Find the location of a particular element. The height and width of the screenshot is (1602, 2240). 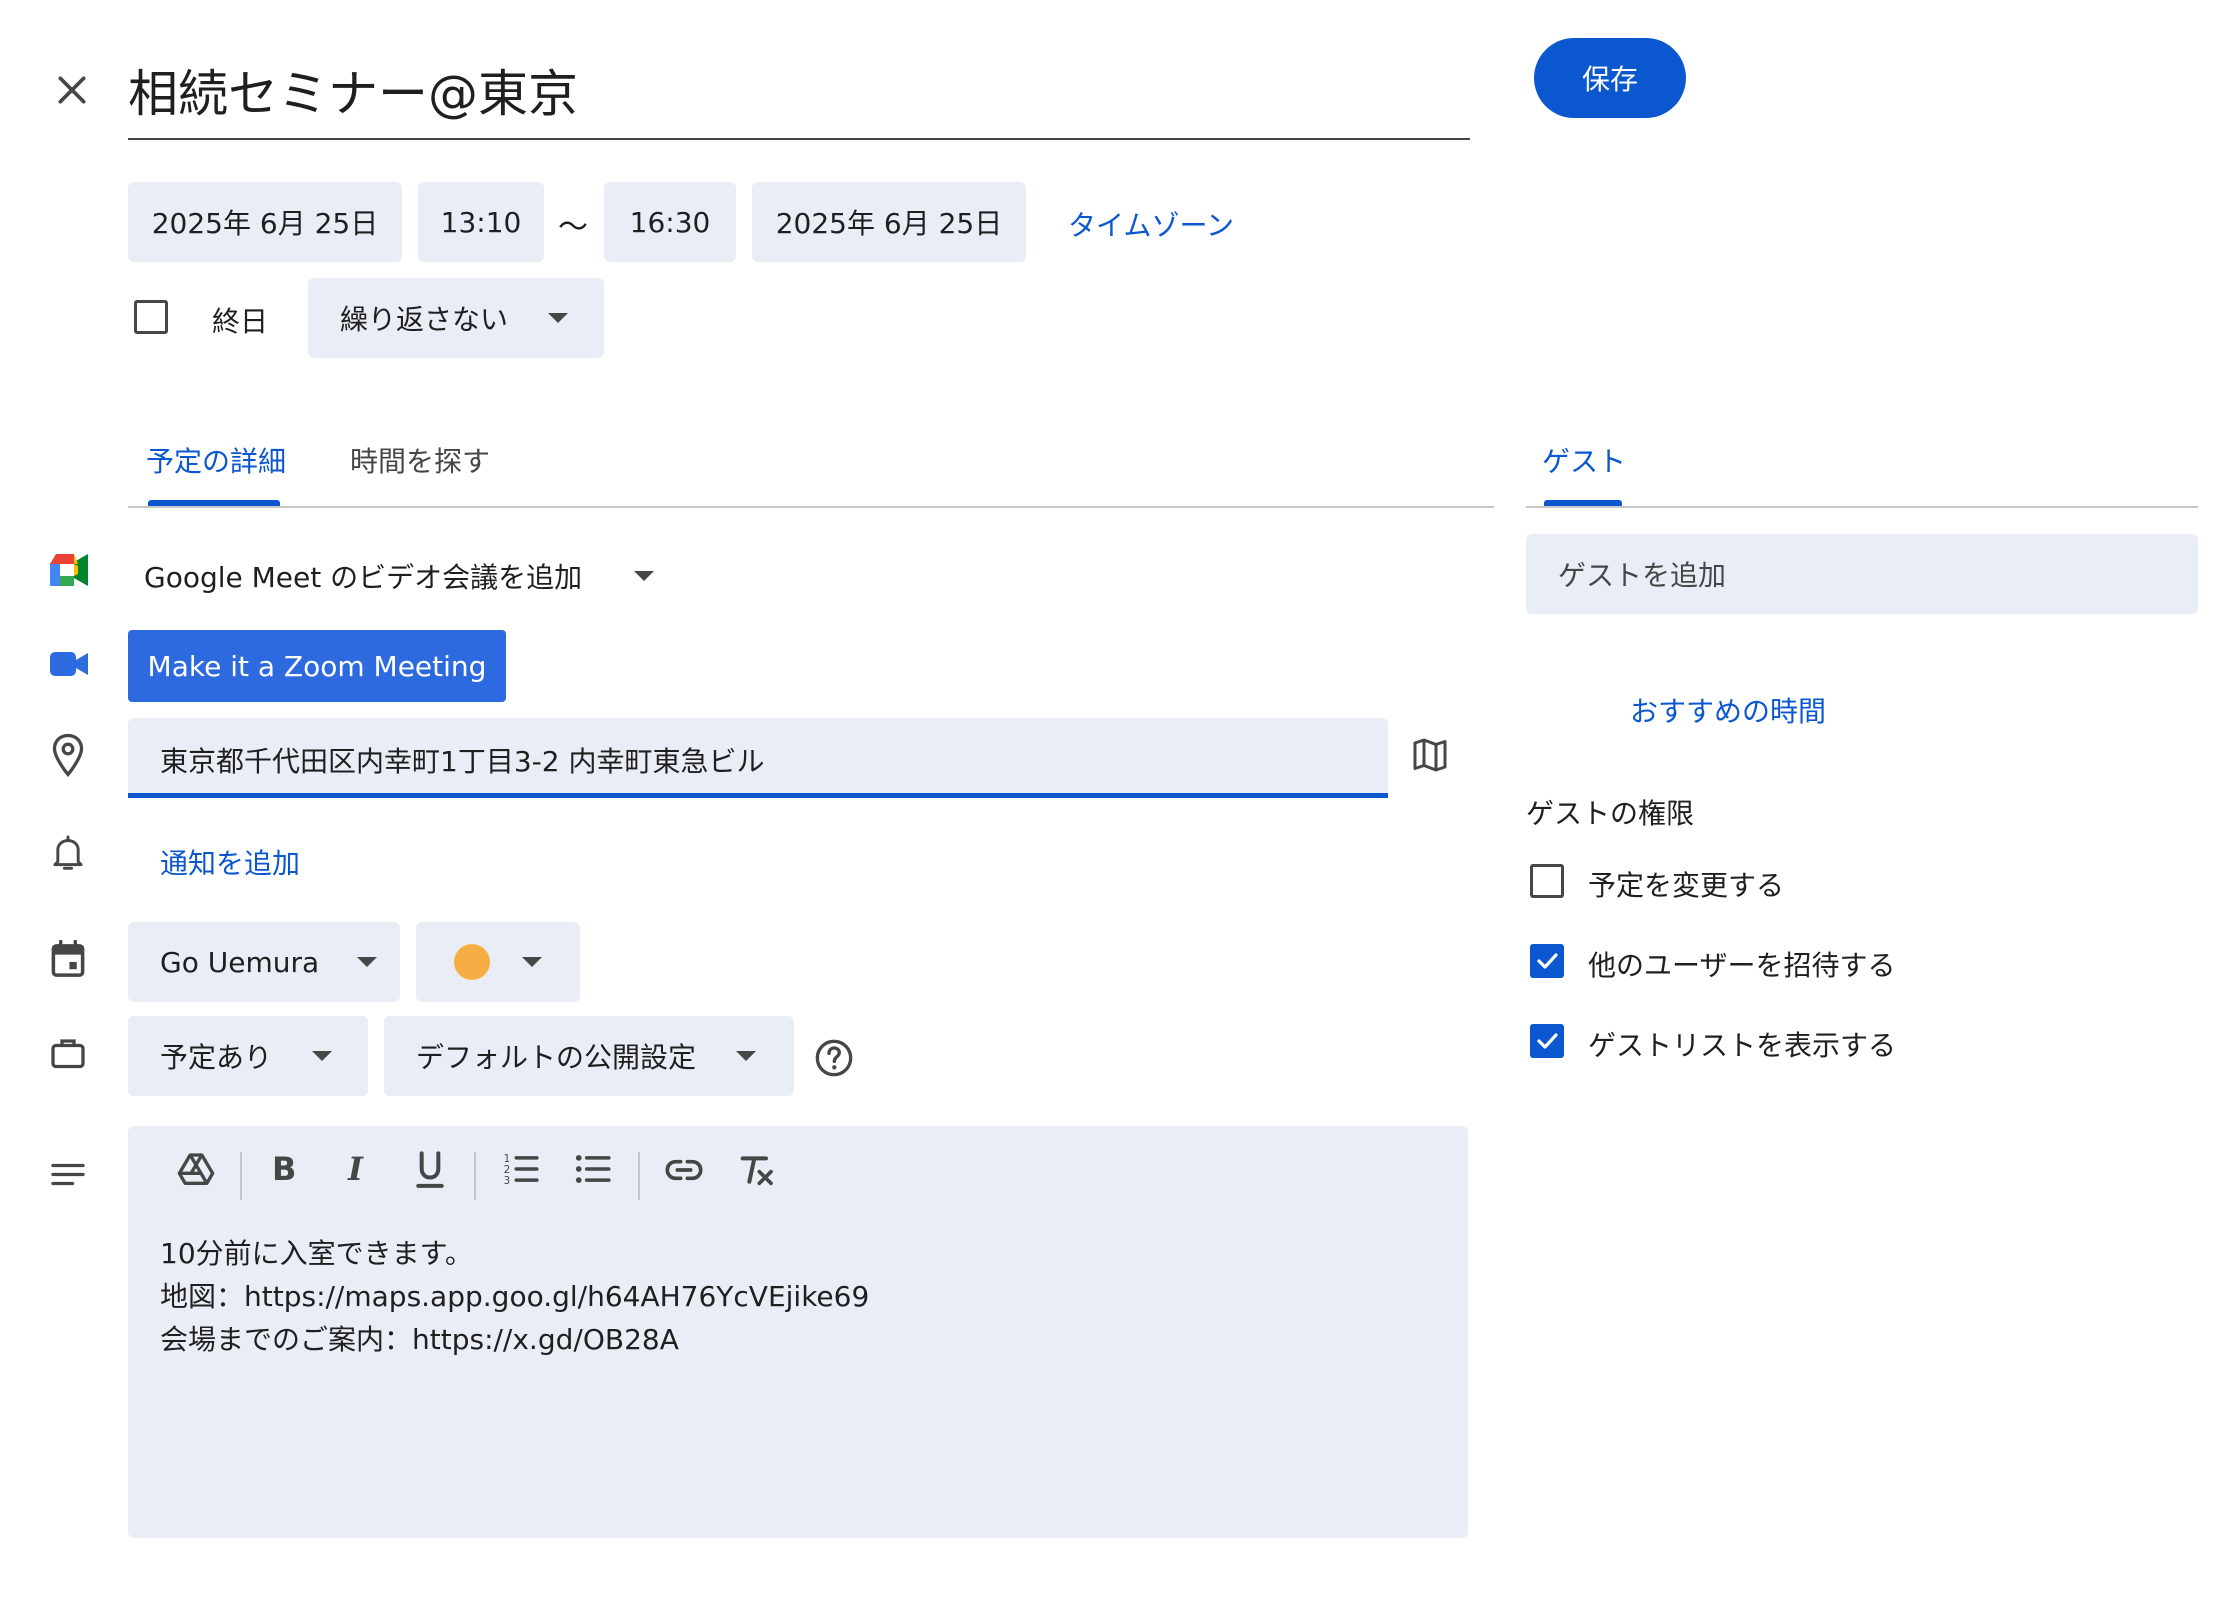

end-date-label: 2025年 6月 25日 is located at coordinates (889, 223).